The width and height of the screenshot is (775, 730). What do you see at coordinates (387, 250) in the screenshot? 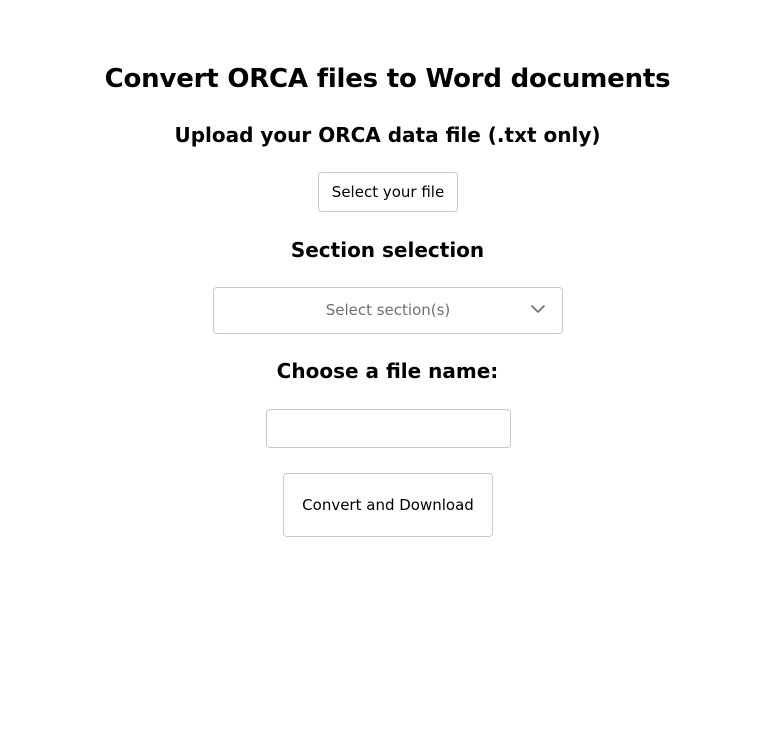
I see `section-selection-heading: Section selection` at bounding box center [387, 250].